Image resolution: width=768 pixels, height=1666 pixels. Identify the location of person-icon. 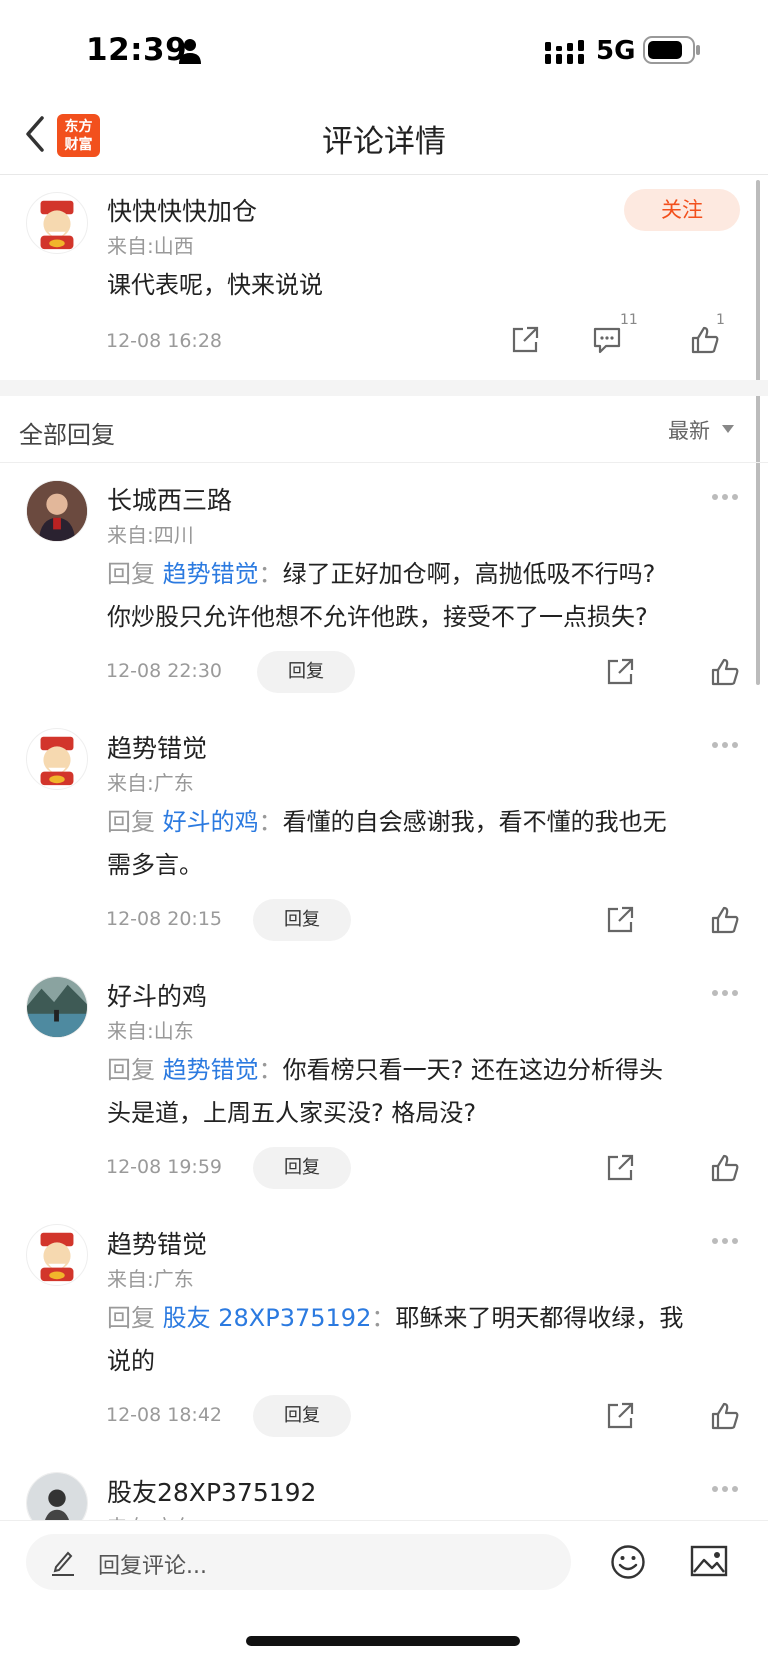
(190, 51).